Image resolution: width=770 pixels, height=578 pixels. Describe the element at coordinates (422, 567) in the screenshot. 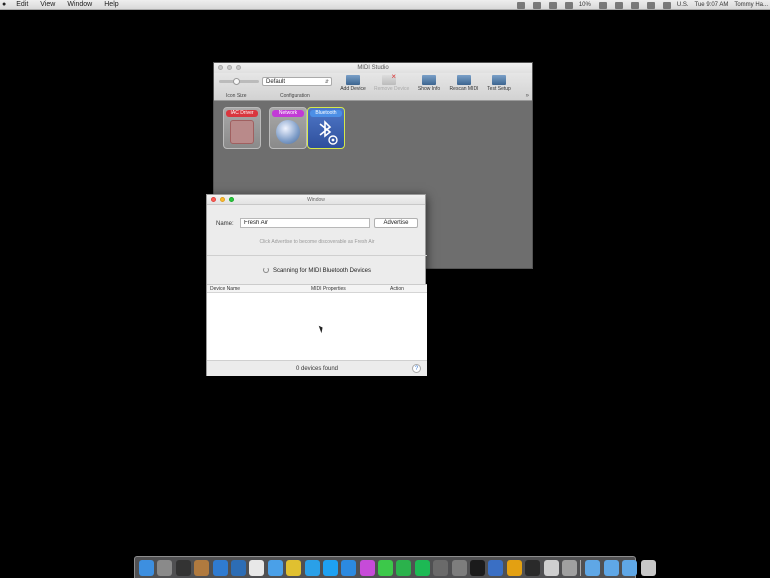

I see `spotify-icon` at that location.